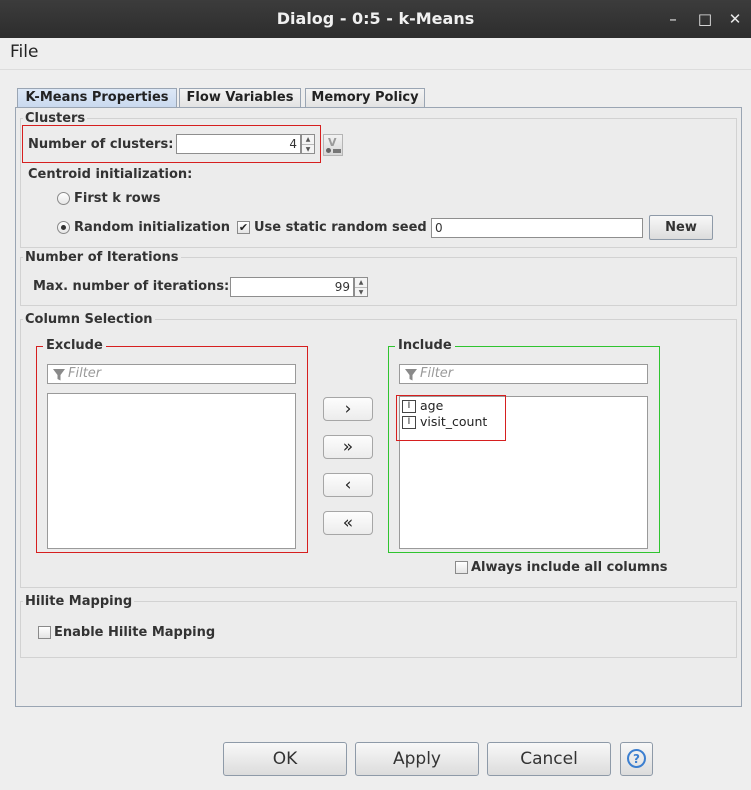 The image size is (751, 790). I want to click on minimize-button: –, so click(673, 19).